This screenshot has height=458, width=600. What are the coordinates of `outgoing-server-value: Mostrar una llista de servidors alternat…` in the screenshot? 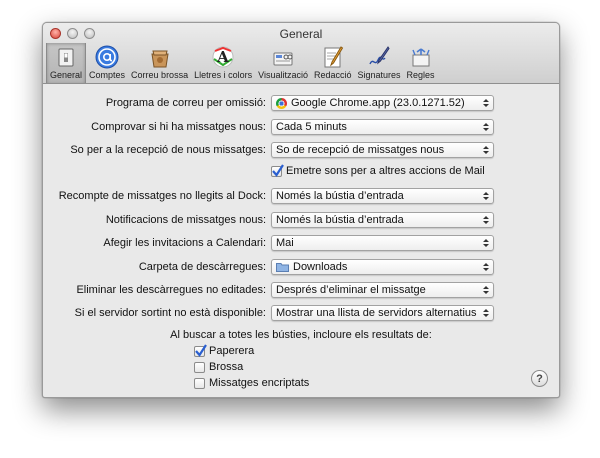 It's located at (376, 313).